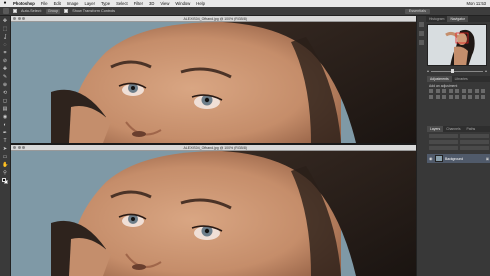 The height and width of the screenshot is (276, 490). What do you see at coordinates (5, 109) in the screenshot?
I see `gradient-tool-icon: ▤` at bounding box center [5, 109].